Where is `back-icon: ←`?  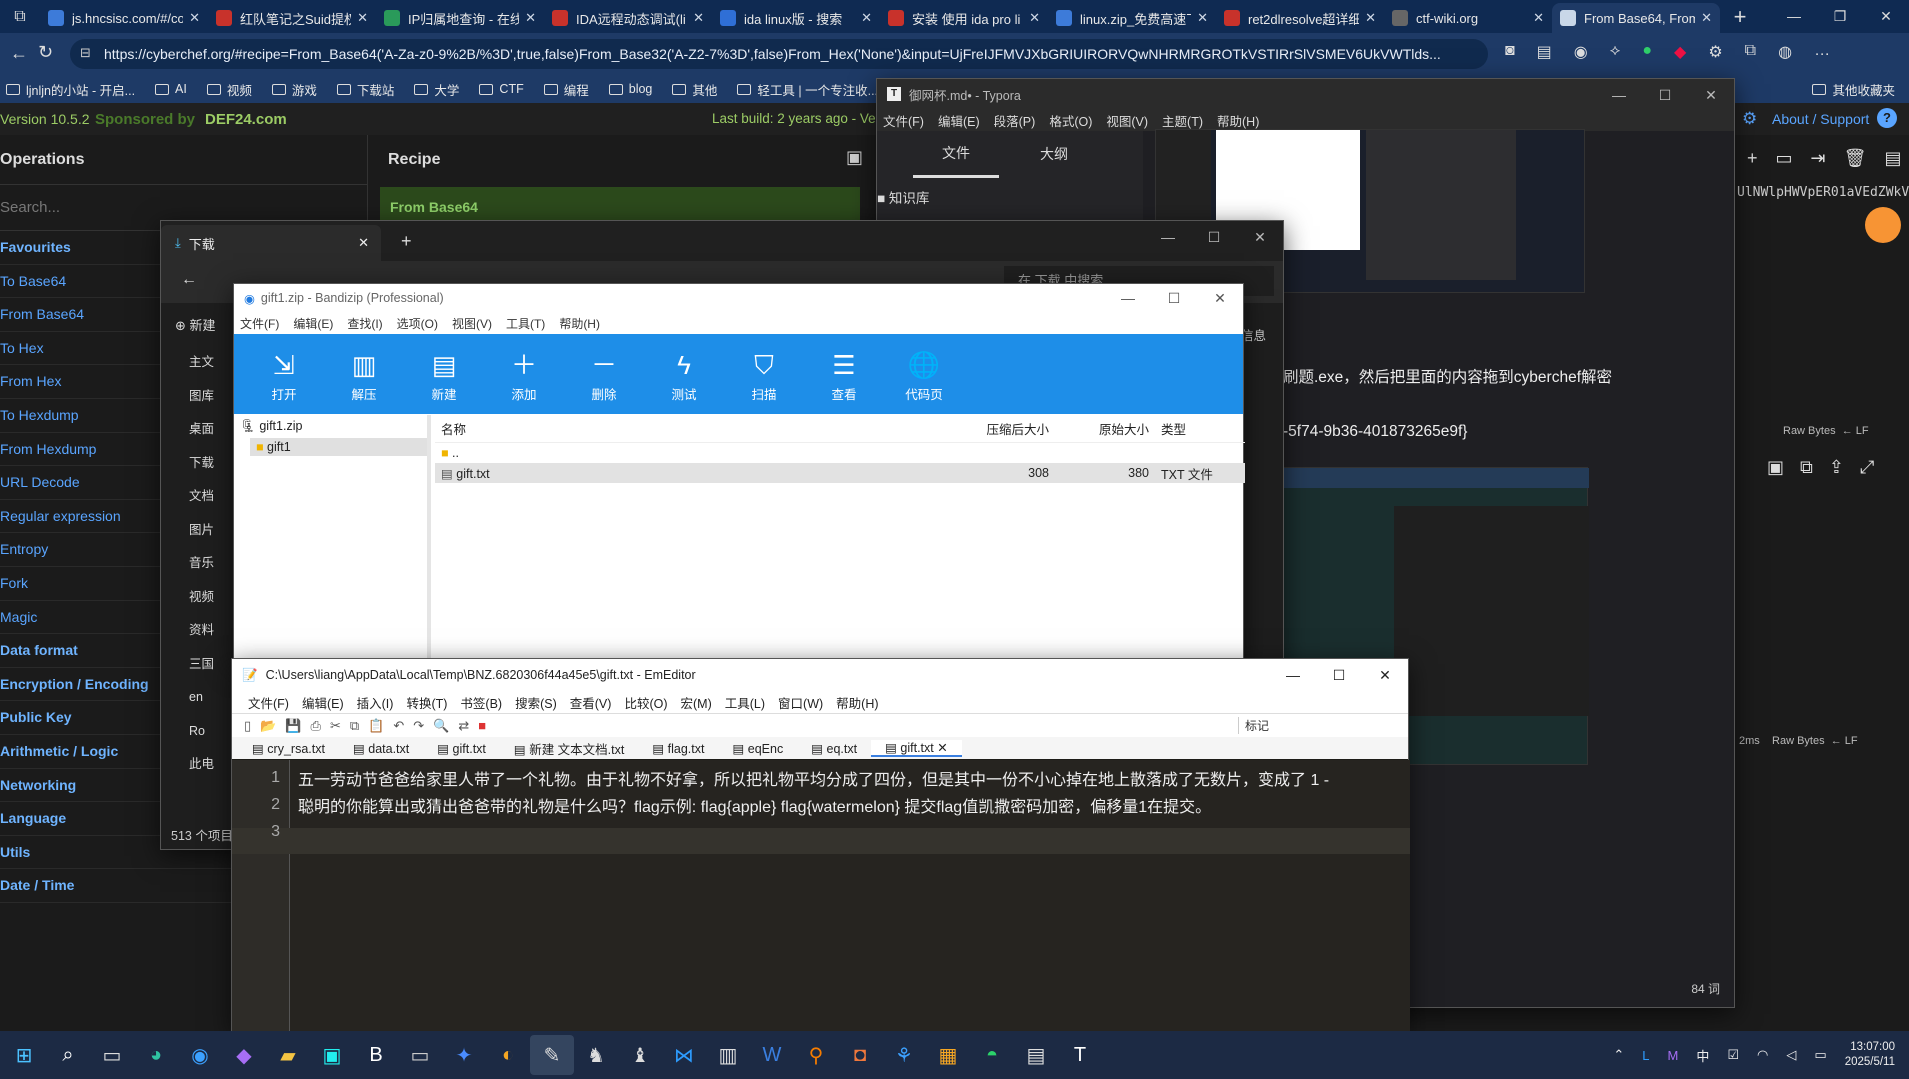 back-icon: ← is located at coordinates (19, 53).